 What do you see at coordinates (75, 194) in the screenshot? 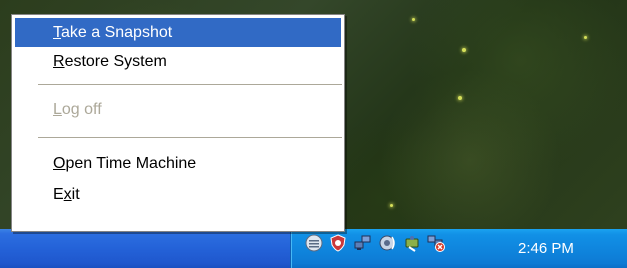
I see `menu-item-label-suffix: it` at bounding box center [75, 194].